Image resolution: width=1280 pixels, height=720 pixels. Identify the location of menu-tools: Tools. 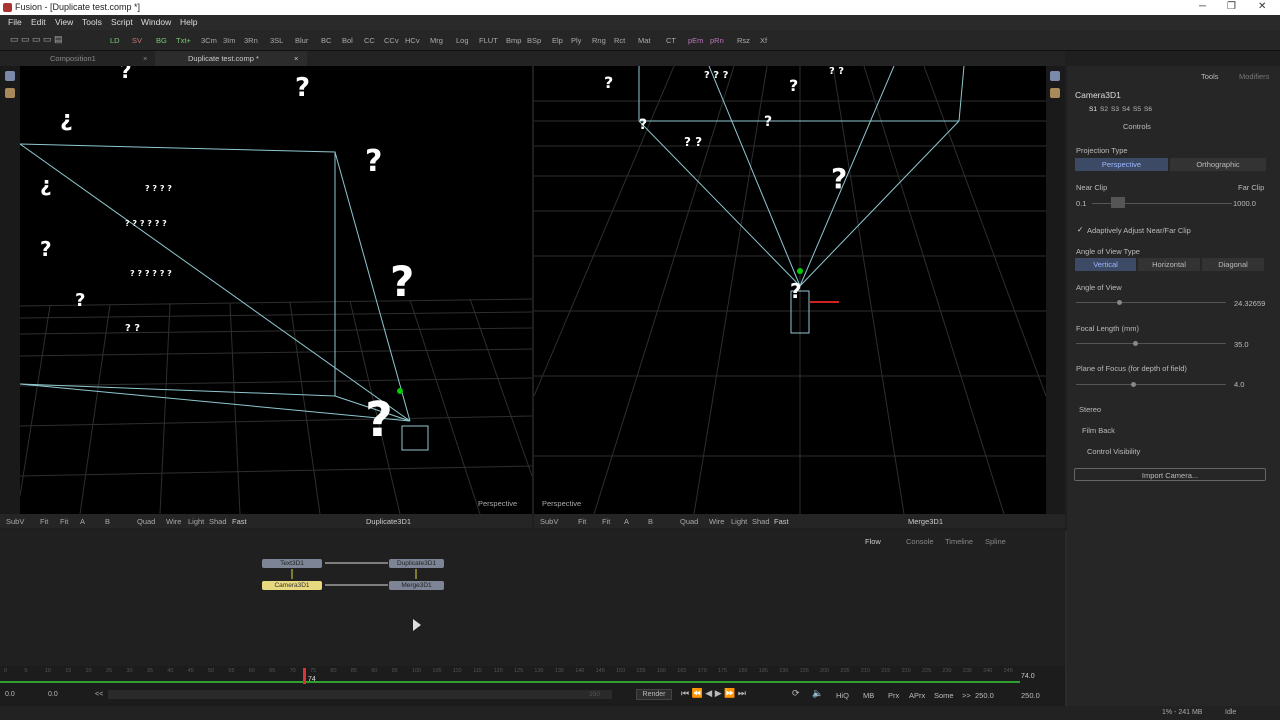
(92, 22).